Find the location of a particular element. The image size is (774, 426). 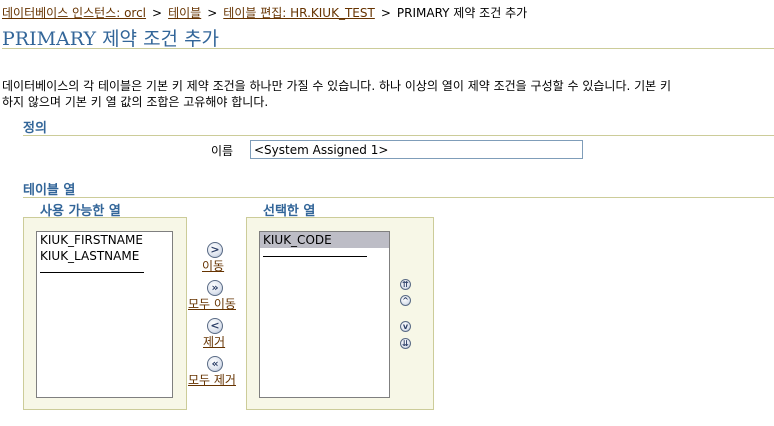

constraint-name-input is located at coordinates (416, 149).